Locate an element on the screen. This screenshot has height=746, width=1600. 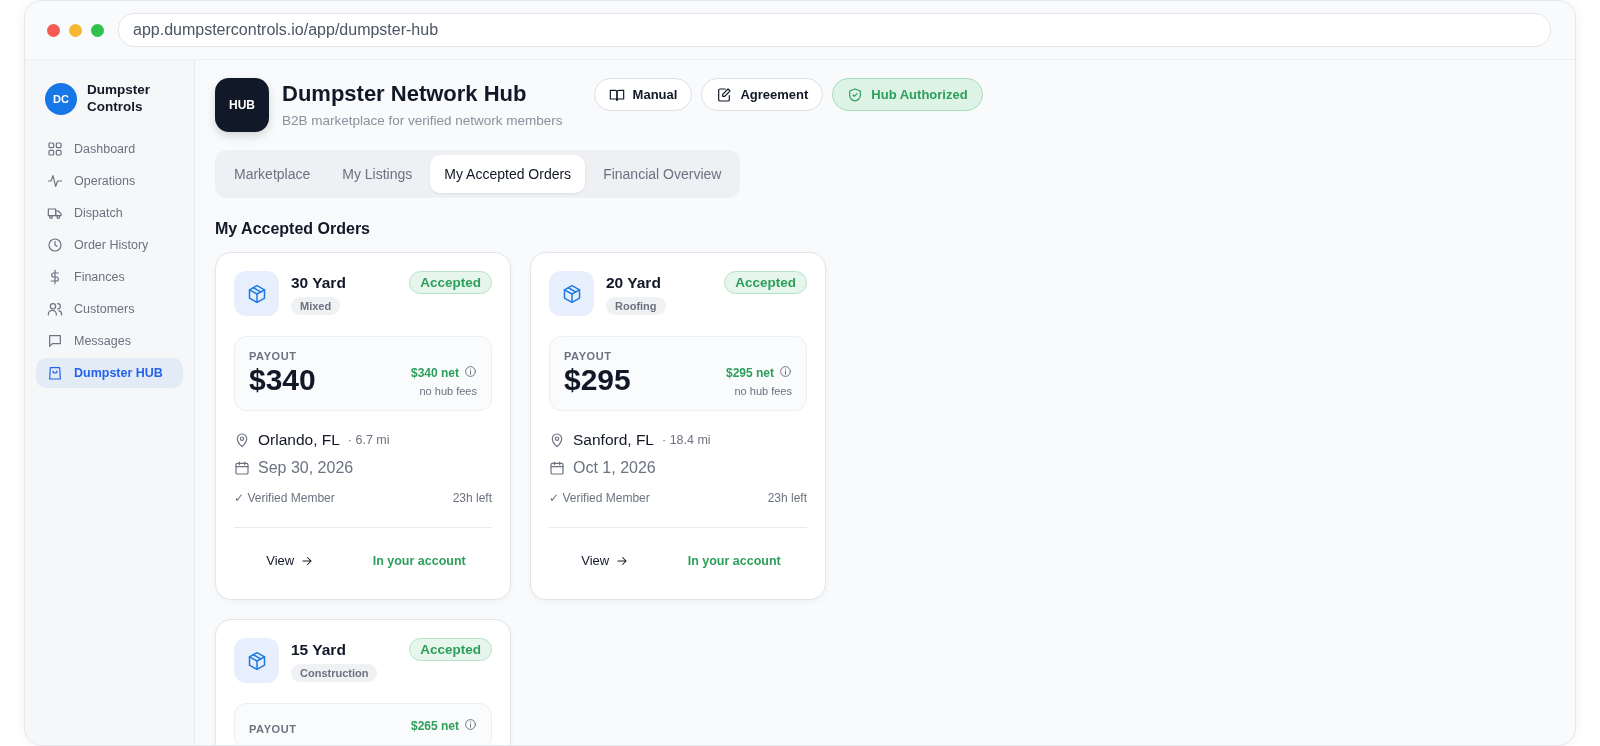
sidebar-item: Operations is located at coordinates (109, 180).